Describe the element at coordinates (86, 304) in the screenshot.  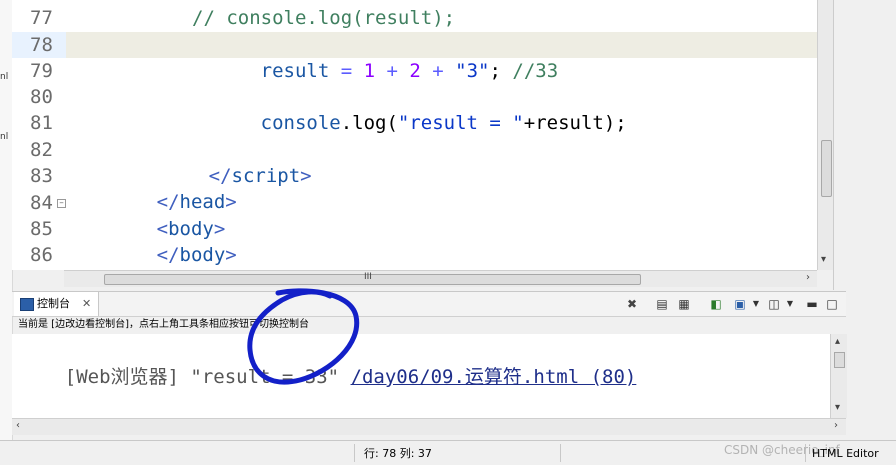
I see `close-icon: ✕` at that location.